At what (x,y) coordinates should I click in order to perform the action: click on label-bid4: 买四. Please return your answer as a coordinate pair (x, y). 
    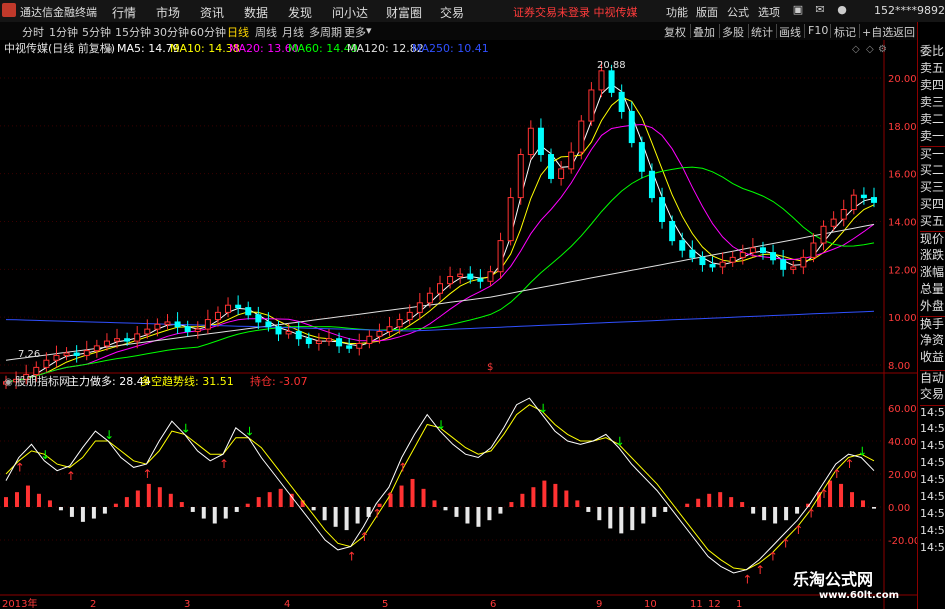
    Looking at the image, I should click on (932, 204).